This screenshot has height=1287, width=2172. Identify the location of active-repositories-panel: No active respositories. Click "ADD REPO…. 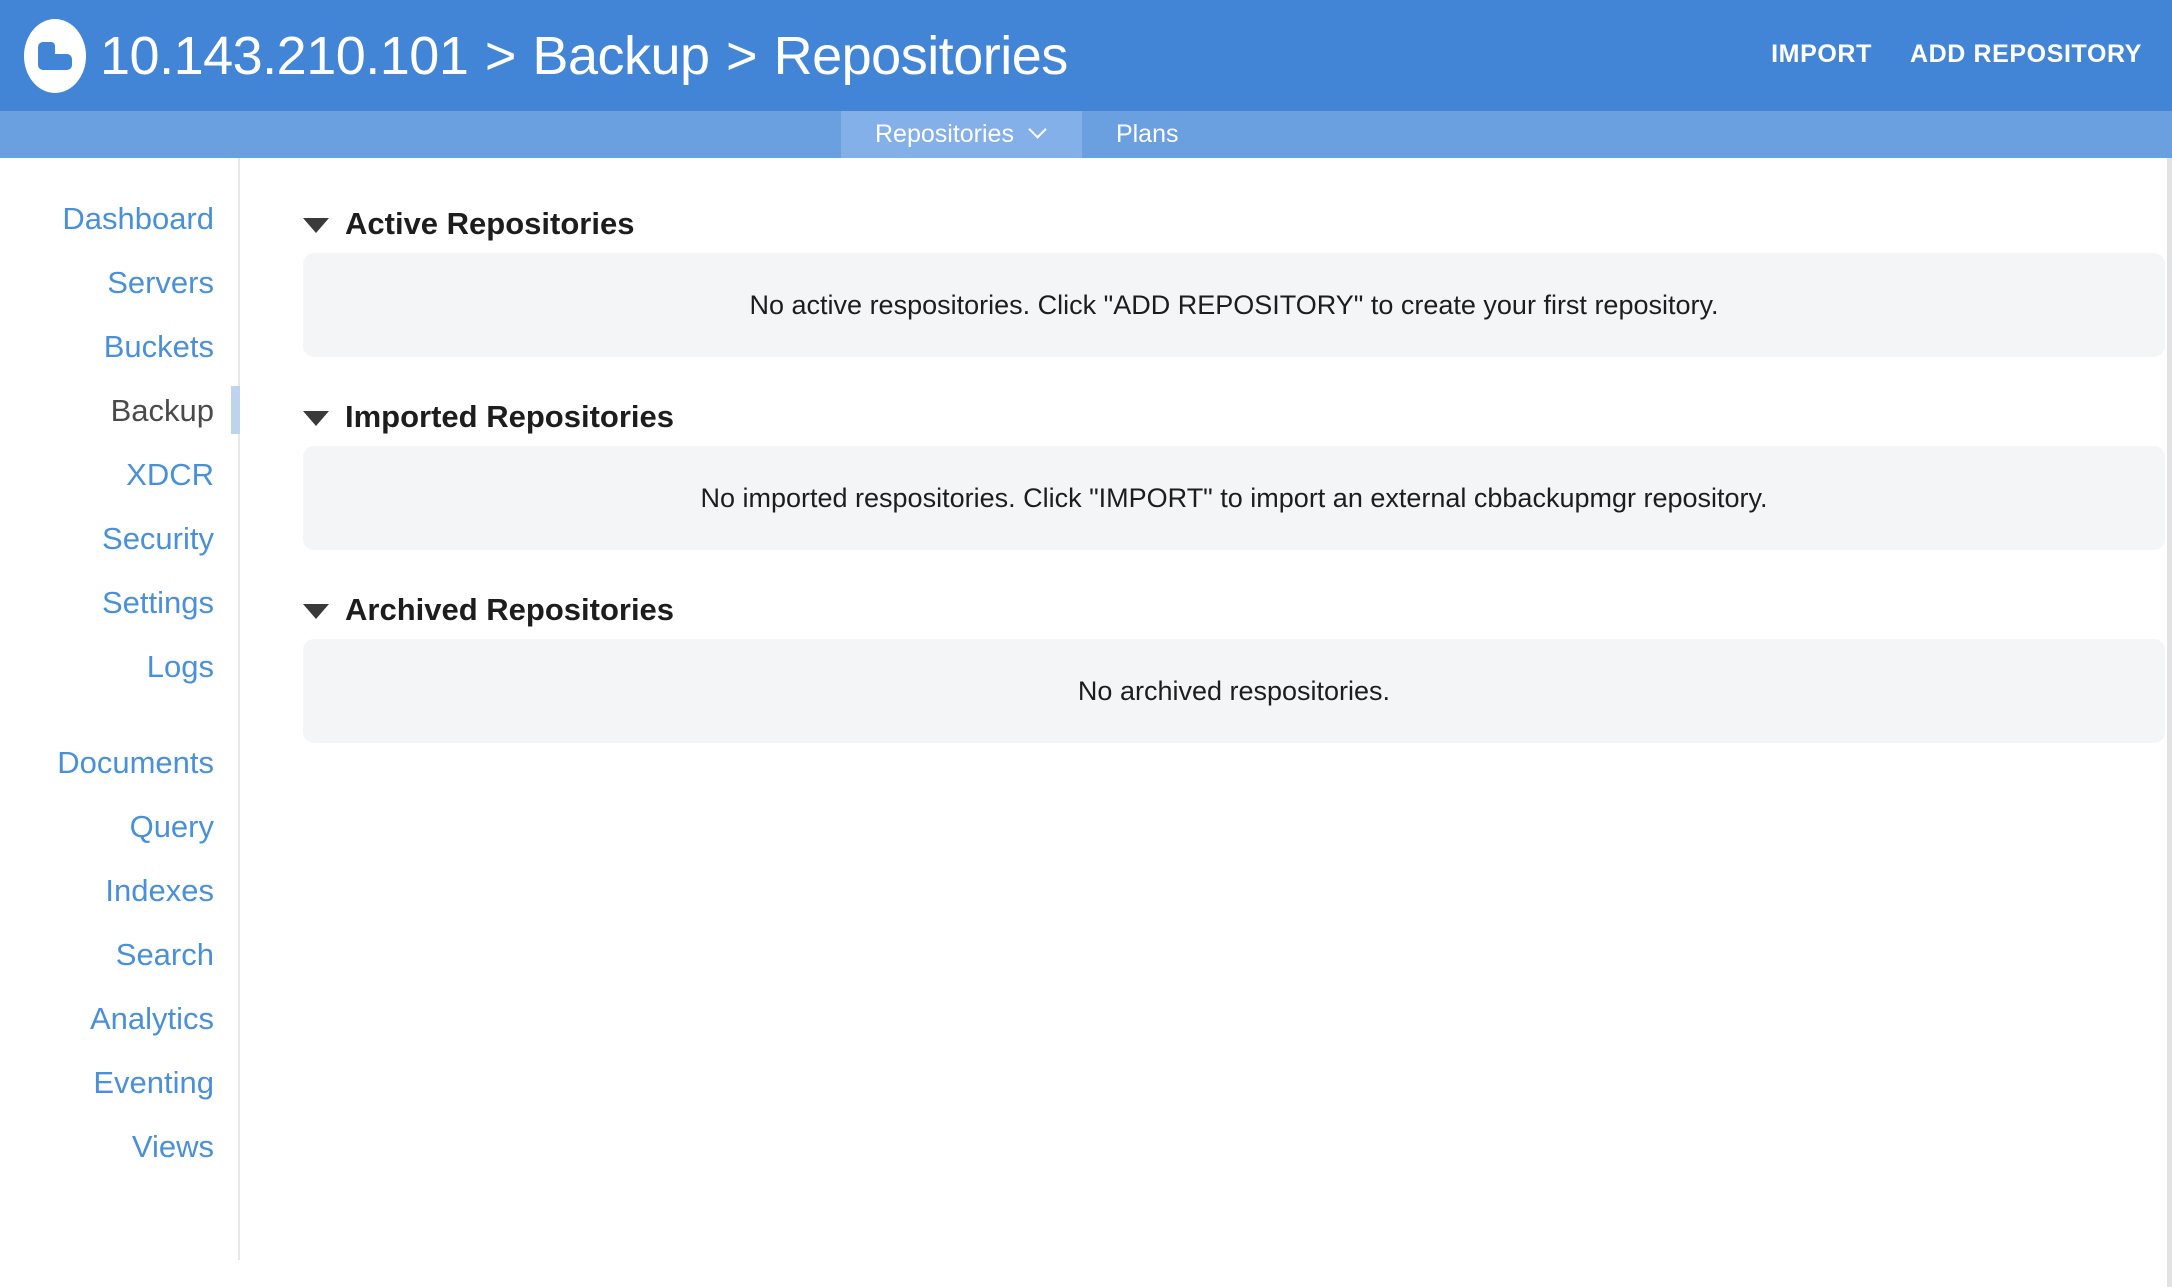
(1234, 305).